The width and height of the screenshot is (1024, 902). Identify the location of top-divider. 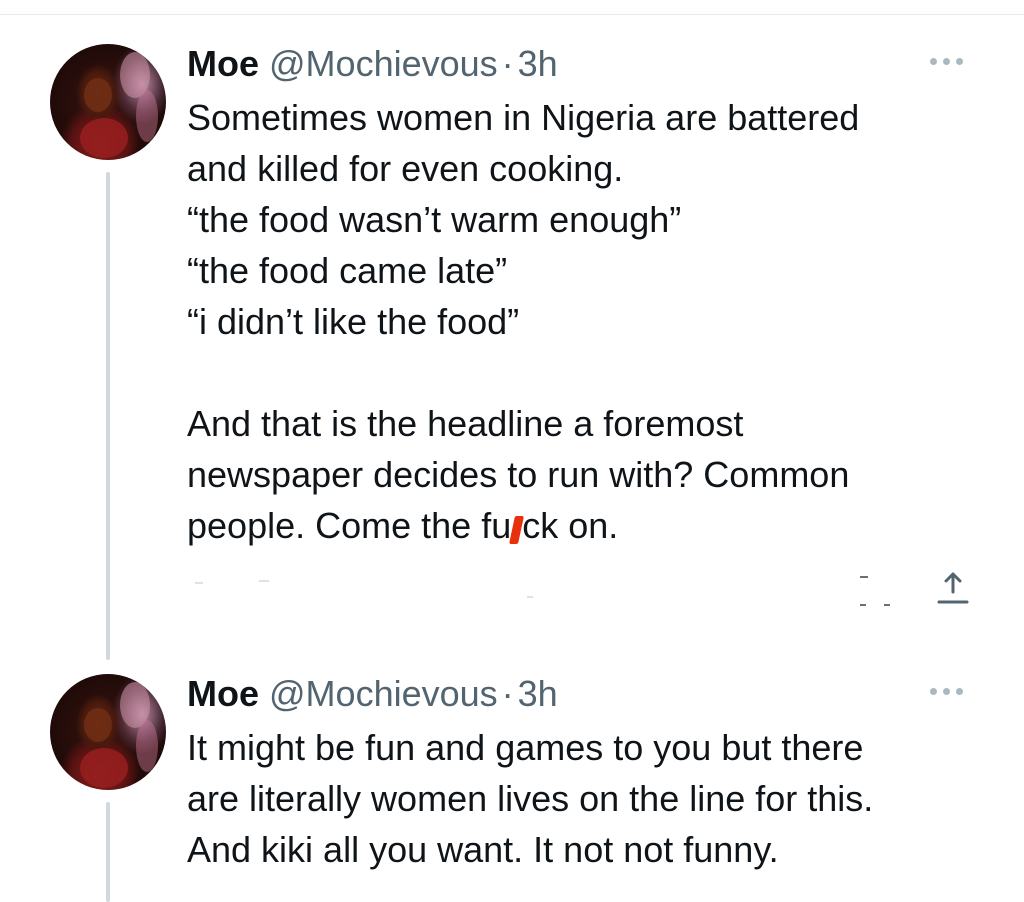
(512, 14).